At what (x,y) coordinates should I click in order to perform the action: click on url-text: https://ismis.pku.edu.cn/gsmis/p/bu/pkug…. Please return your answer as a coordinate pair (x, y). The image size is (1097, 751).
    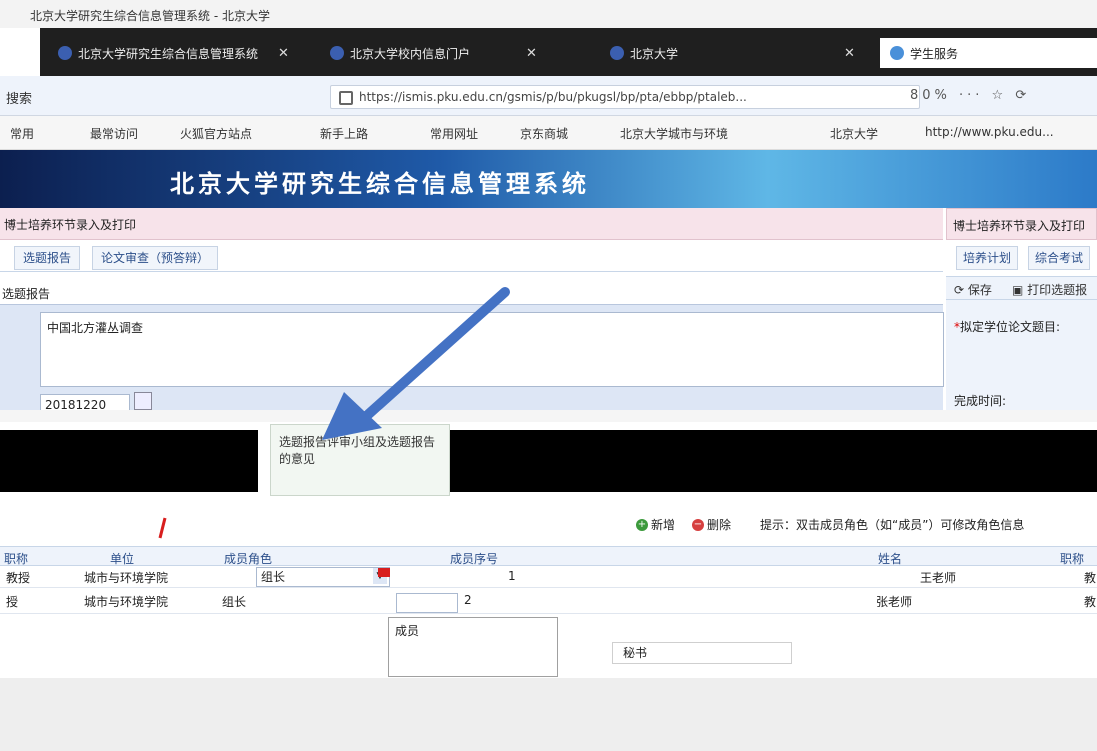
    Looking at the image, I should click on (553, 97).